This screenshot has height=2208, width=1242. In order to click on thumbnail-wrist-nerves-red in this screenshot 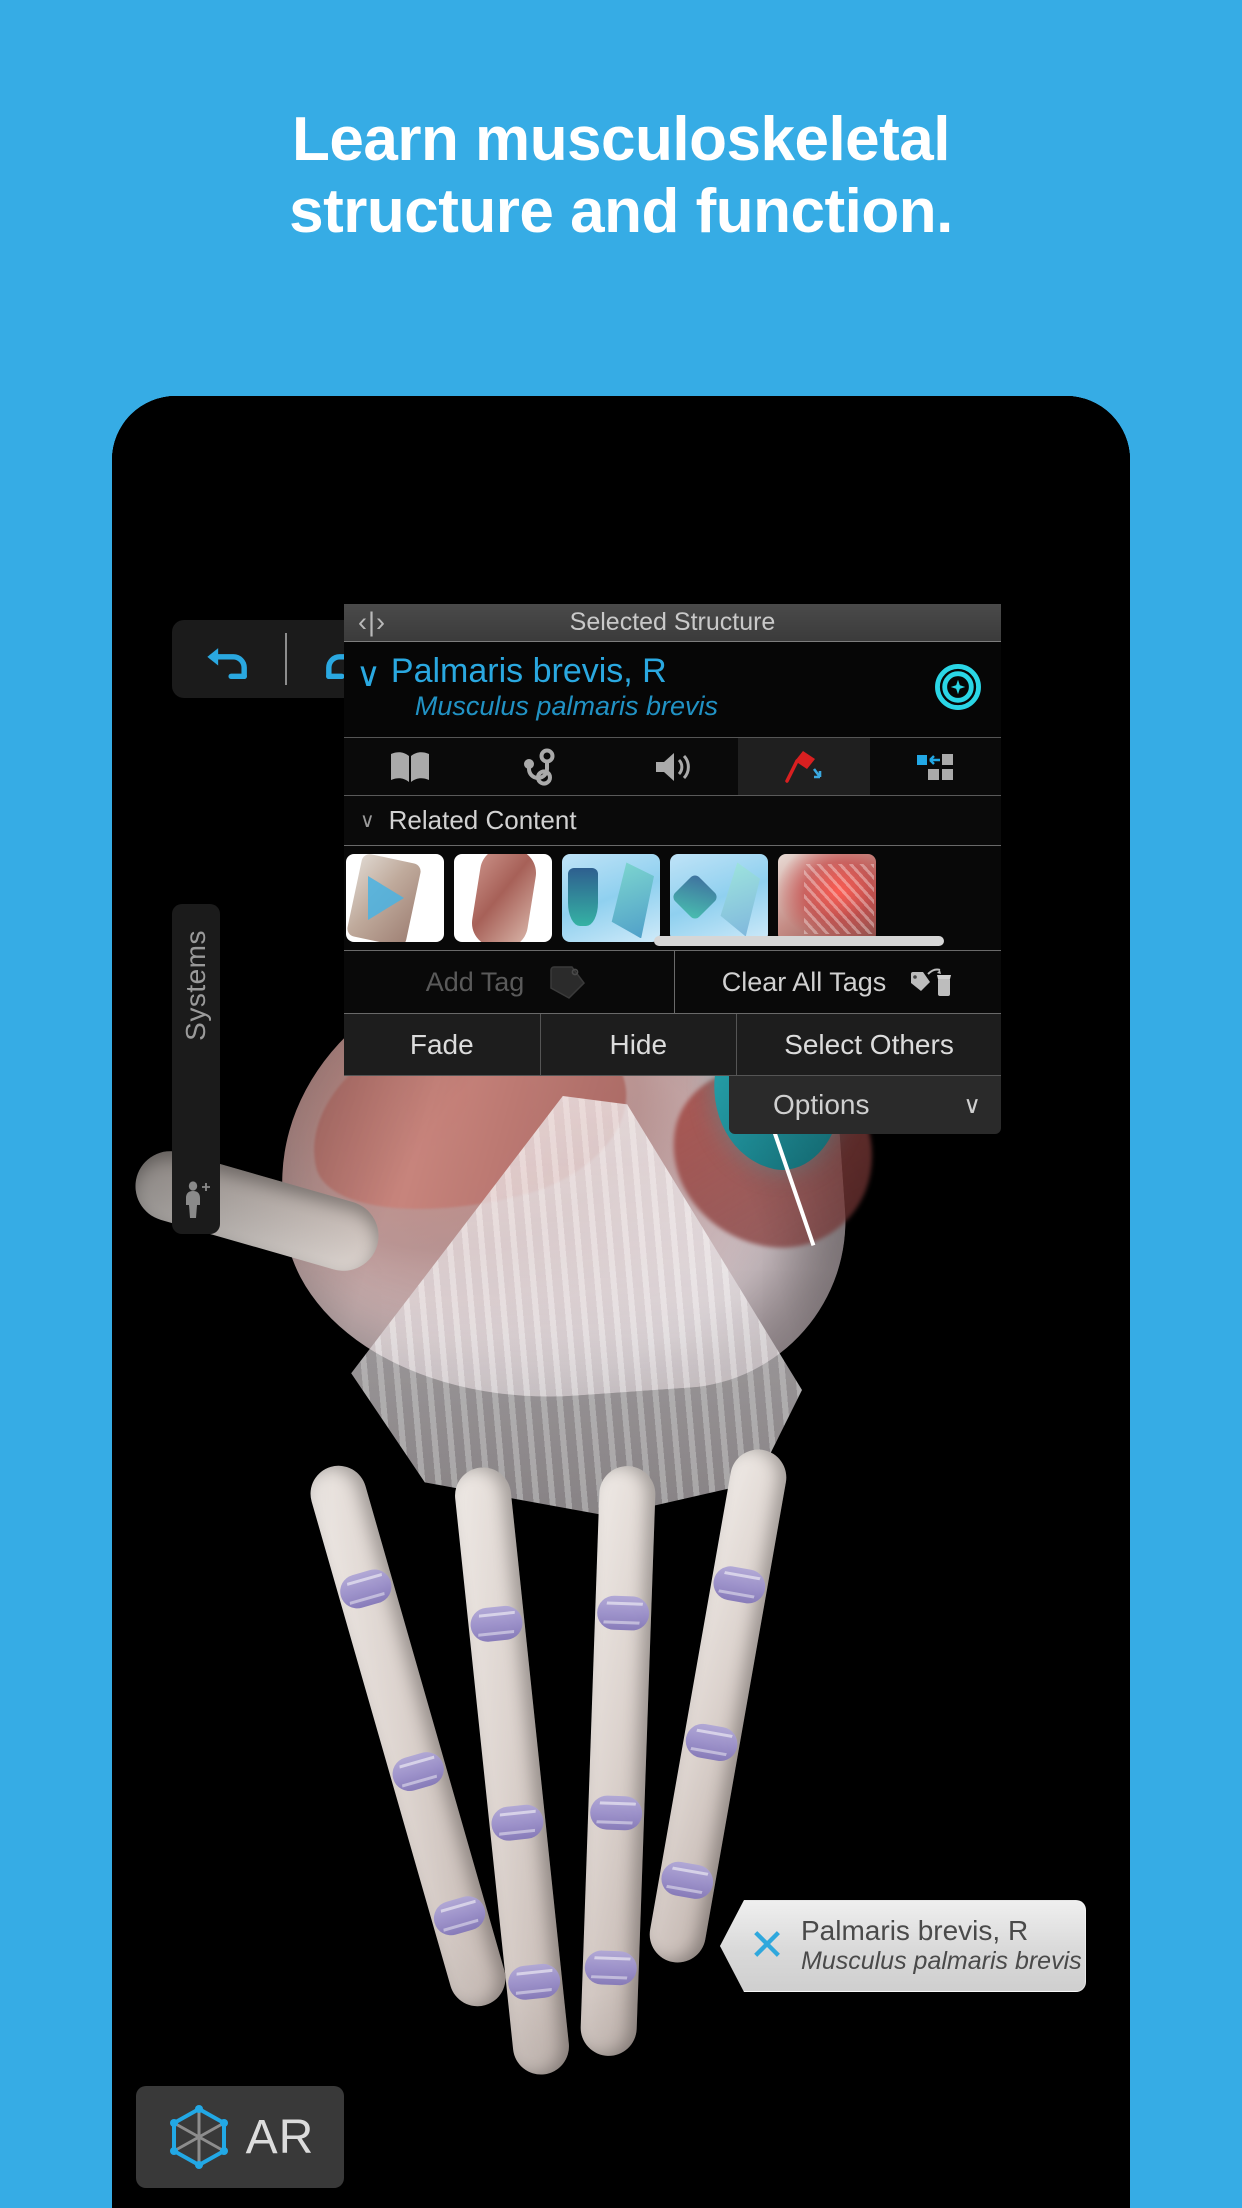, I will do `click(827, 898)`.